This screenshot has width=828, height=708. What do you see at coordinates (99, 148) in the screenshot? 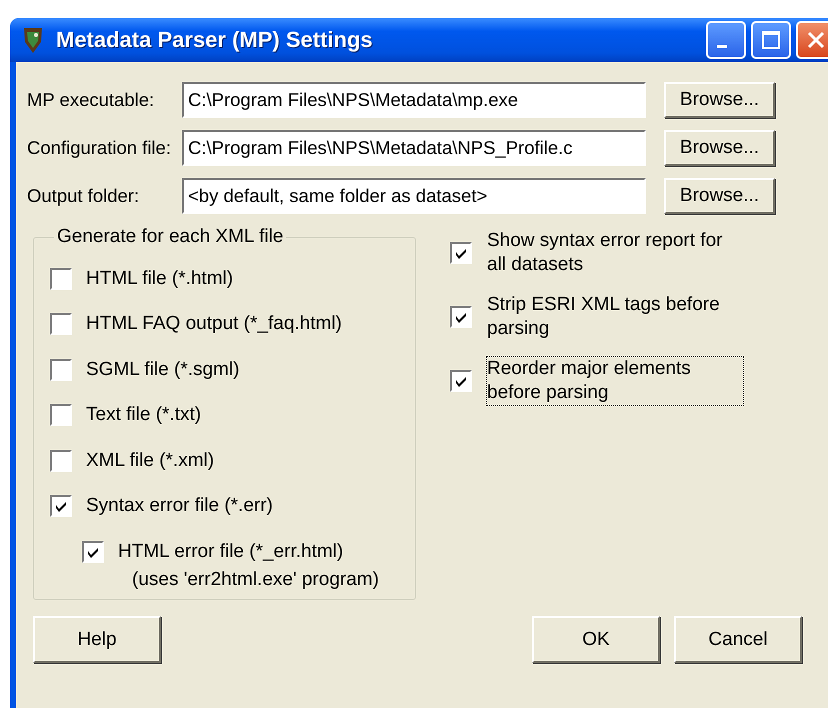
I see `field-label: Configuration file:` at bounding box center [99, 148].